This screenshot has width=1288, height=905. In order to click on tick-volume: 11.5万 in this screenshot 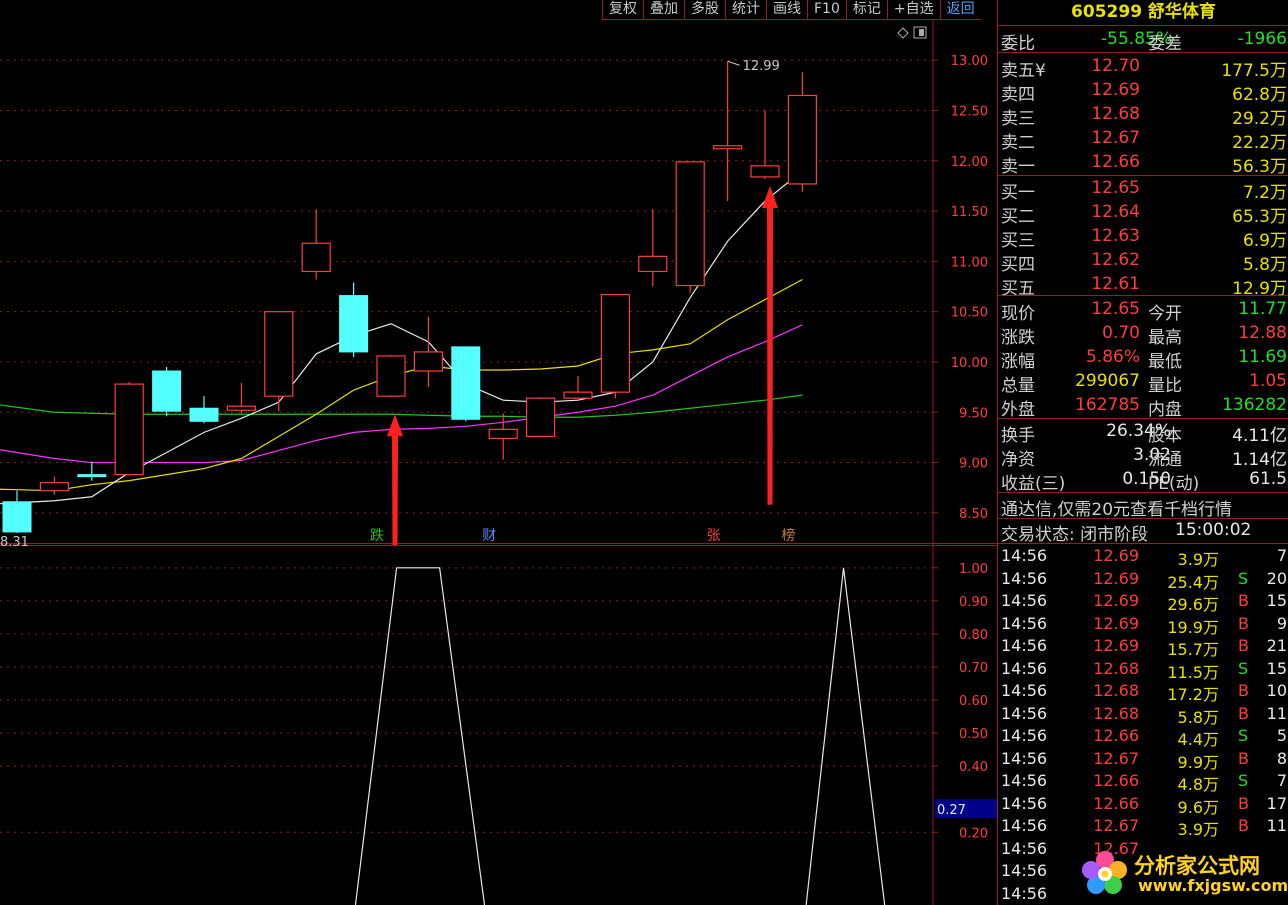, I will do `click(1193, 672)`.